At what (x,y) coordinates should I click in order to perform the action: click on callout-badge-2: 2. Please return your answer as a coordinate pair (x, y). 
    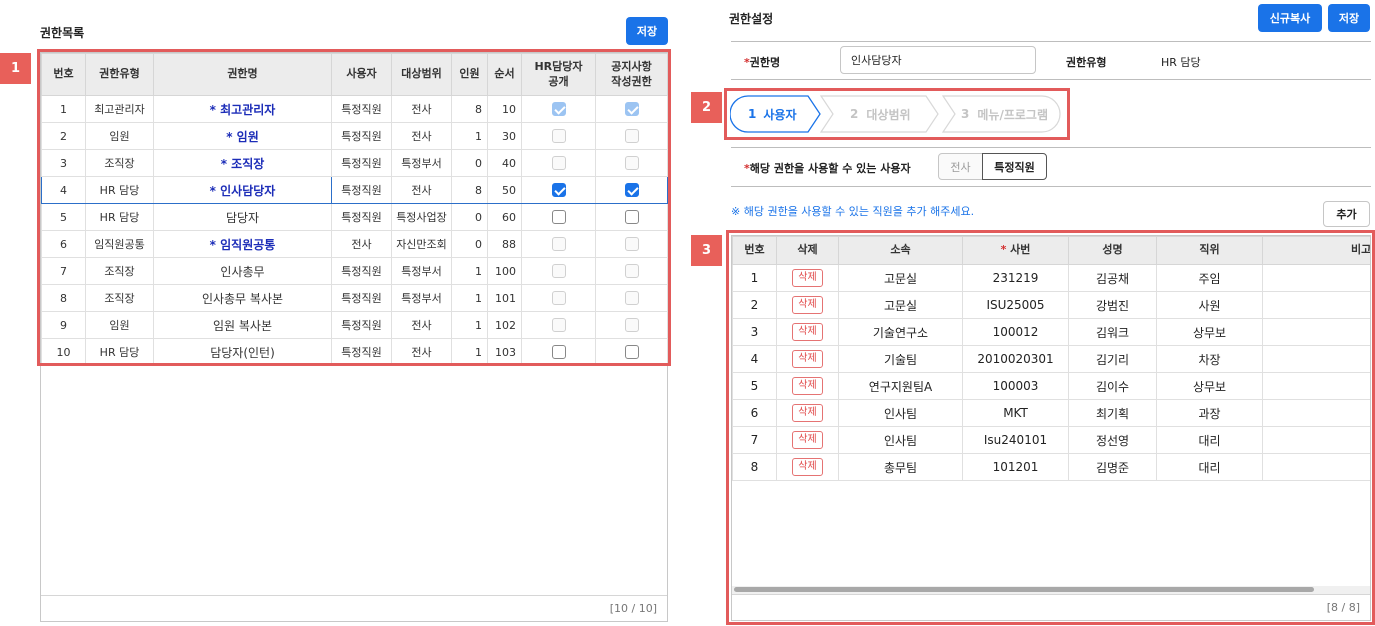
    Looking at the image, I should click on (706, 107).